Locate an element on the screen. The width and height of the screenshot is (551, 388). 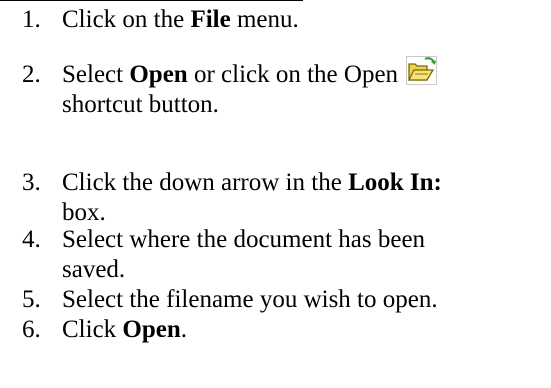
file-menu-term: File is located at coordinates (210, 19).